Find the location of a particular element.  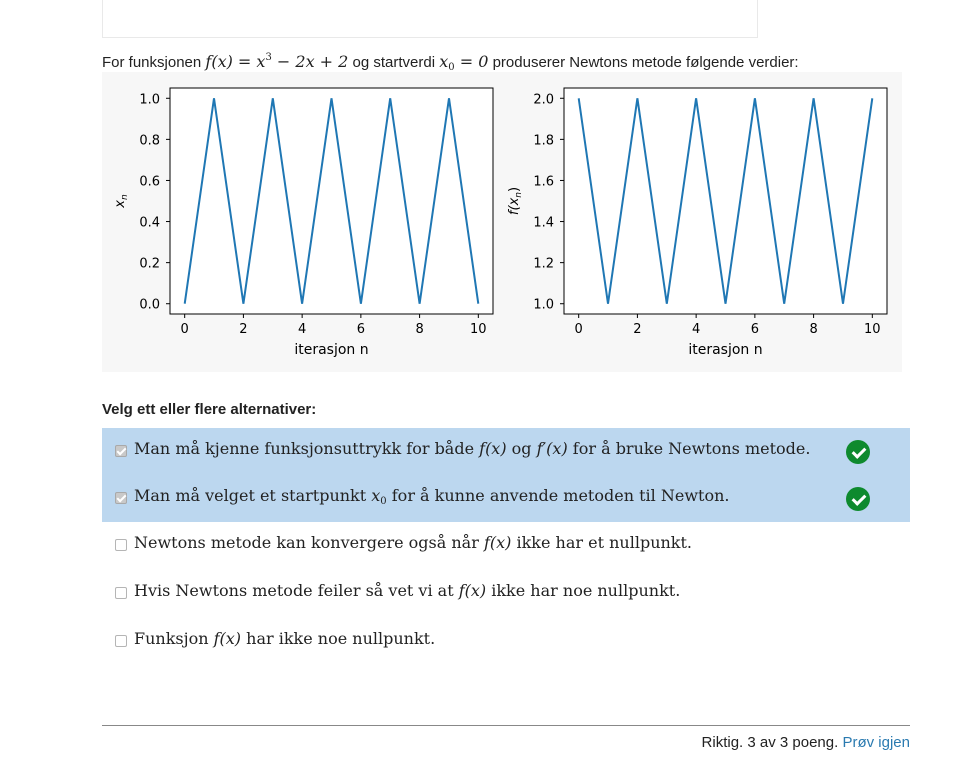

start-value-expression: x0 = 0 is located at coordinates (464, 62).